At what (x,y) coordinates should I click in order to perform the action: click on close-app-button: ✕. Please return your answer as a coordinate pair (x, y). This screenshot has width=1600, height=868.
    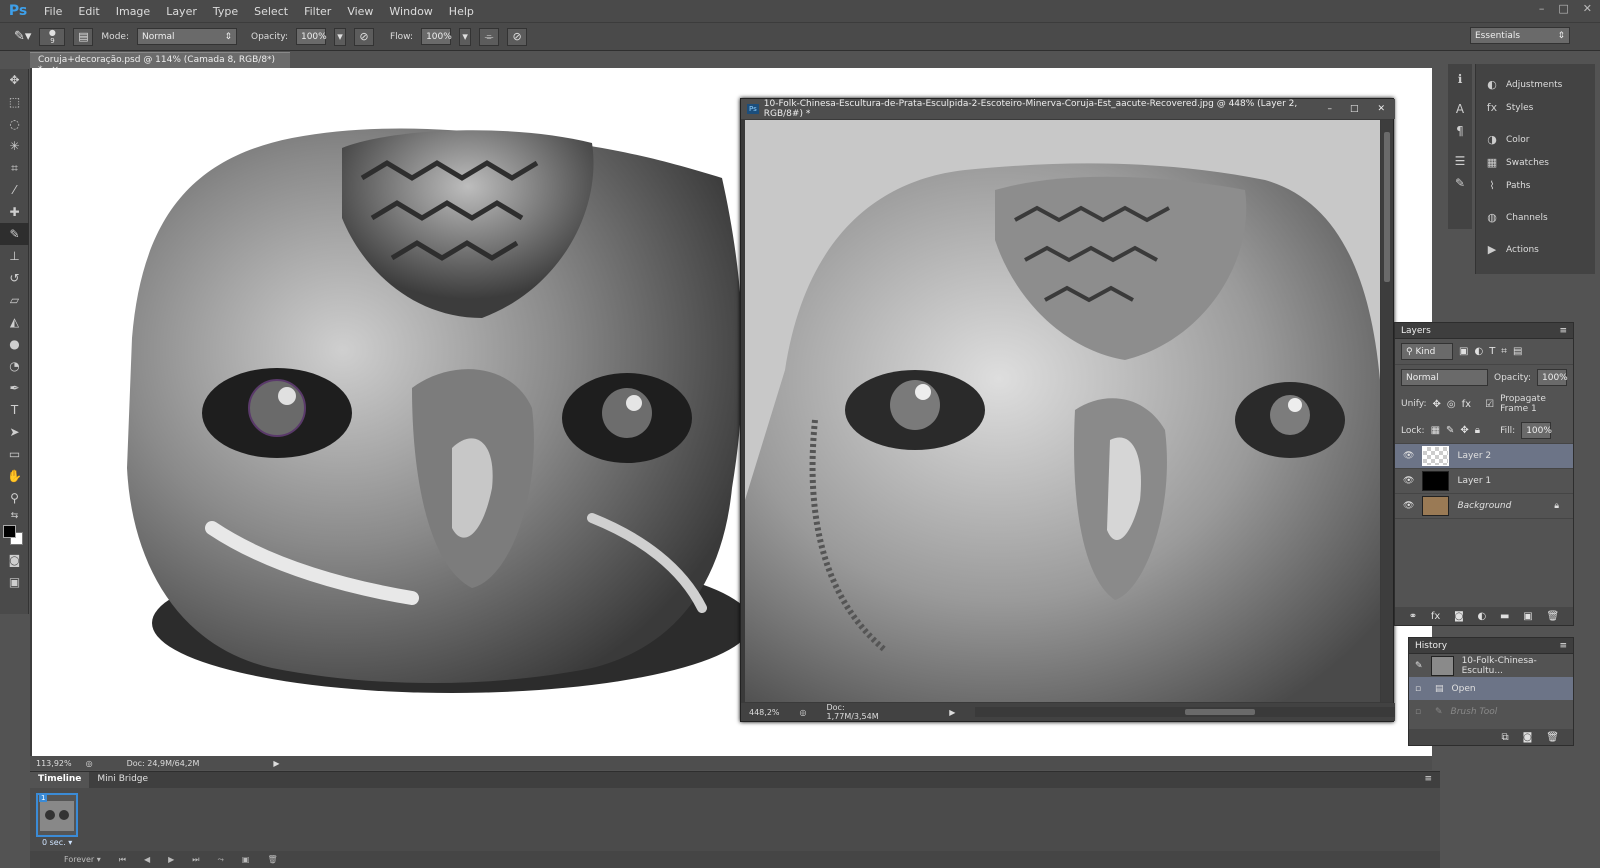
    Looking at the image, I should click on (1587, 8).